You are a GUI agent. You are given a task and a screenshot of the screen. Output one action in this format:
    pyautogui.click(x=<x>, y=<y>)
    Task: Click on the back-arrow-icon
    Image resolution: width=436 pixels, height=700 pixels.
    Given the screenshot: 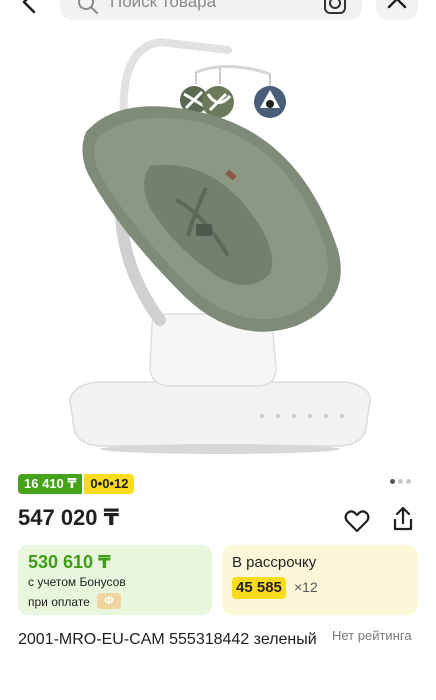 What is the action you would take?
    pyautogui.click(x=29, y=7)
    